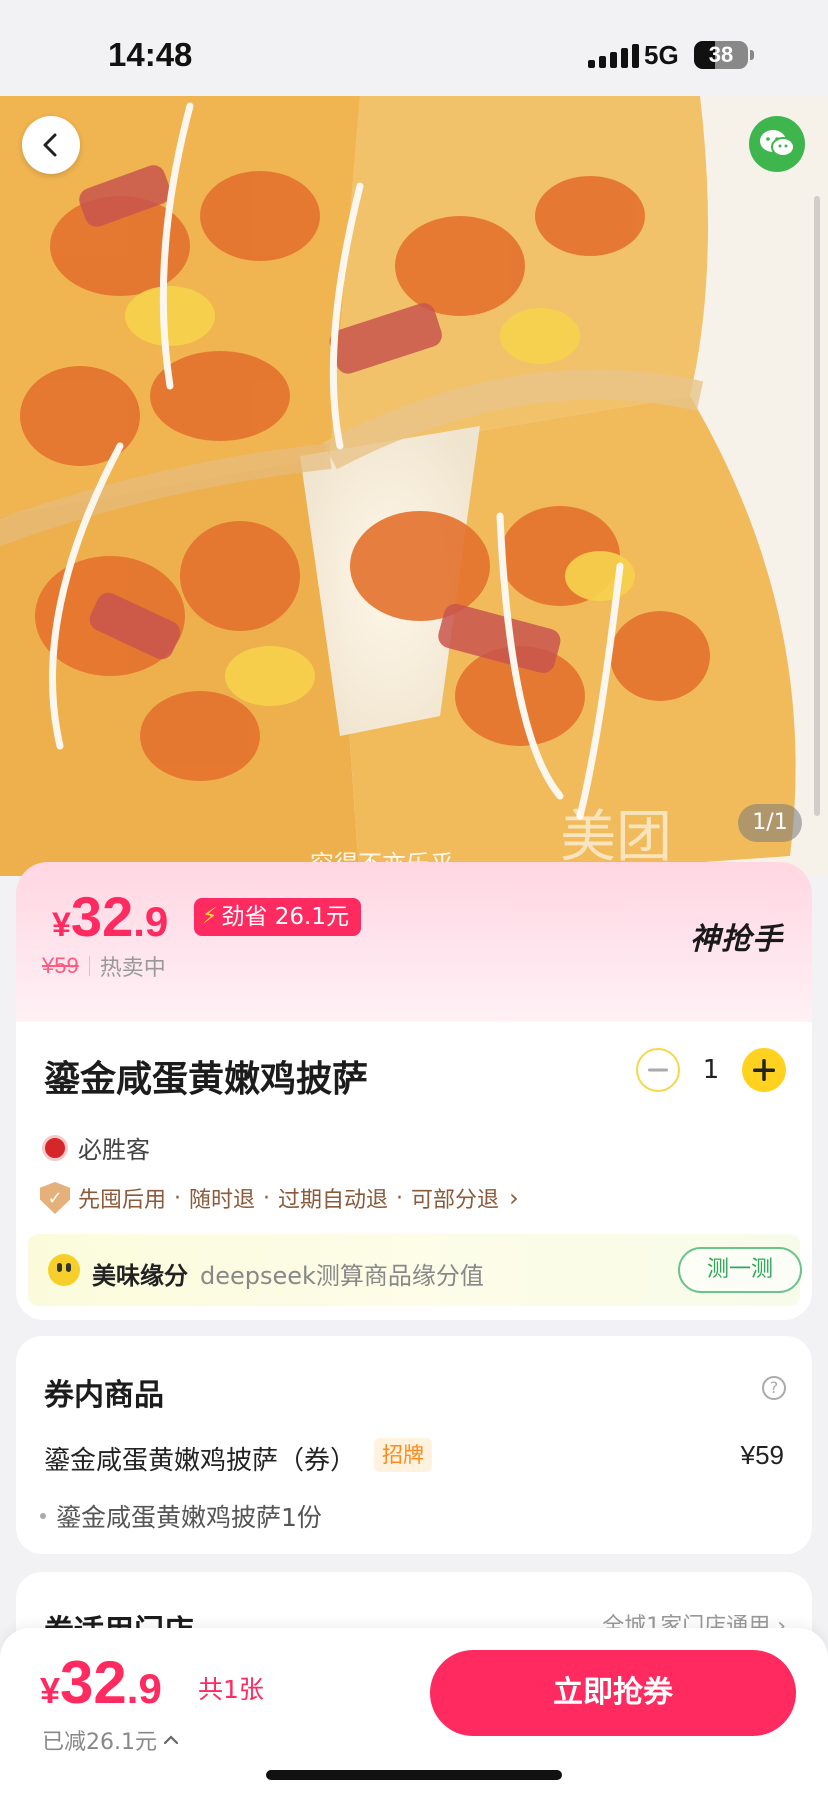 The width and height of the screenshot is (828, 1795). I want to click on coupon-contents-card: 券内商品 ? 鎏金咸蛋黄嫩鸡披萨（券） 招牌 ¥59 鎏金咸蛋黄嫩鸡披萨1份, so click(414, 1445).